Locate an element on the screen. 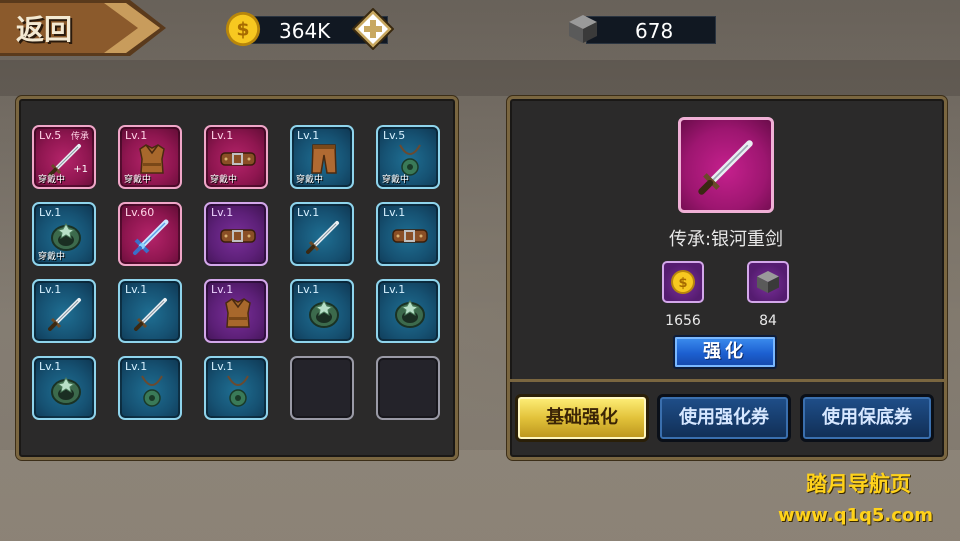 Image resolution: width=960 pixels, height=541 pixels. inherit-tag: 传承 is located at coordinates (79, 137).